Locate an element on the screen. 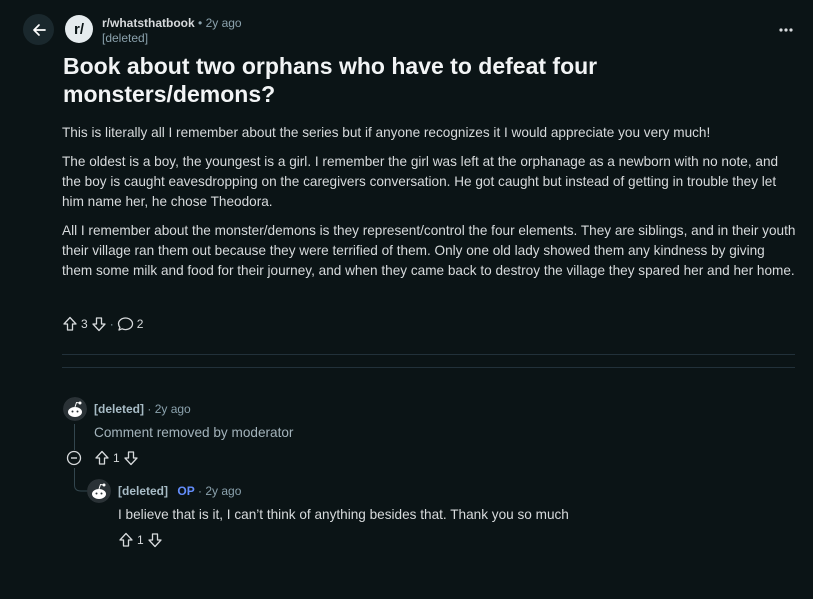  post-meta: r/whatsthatbook • 2y ago [deleted] is located at coordinates (172, 31).